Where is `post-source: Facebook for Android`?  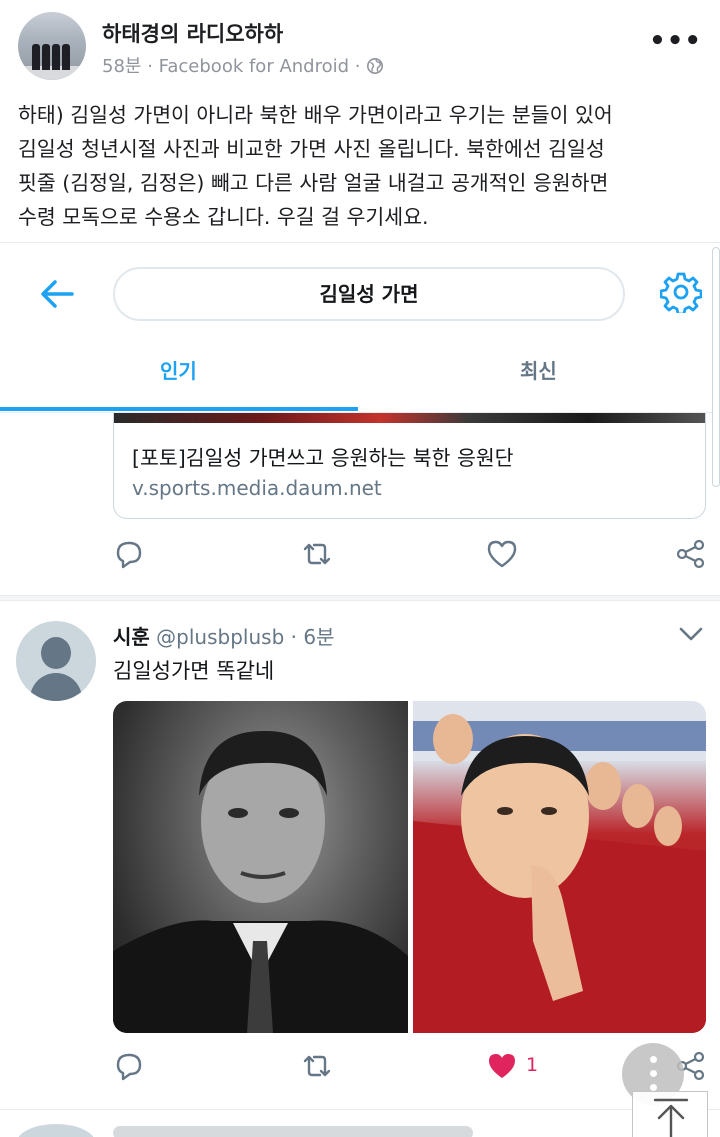 post-source: Facebook for Android is located at coordinates (254, 66).